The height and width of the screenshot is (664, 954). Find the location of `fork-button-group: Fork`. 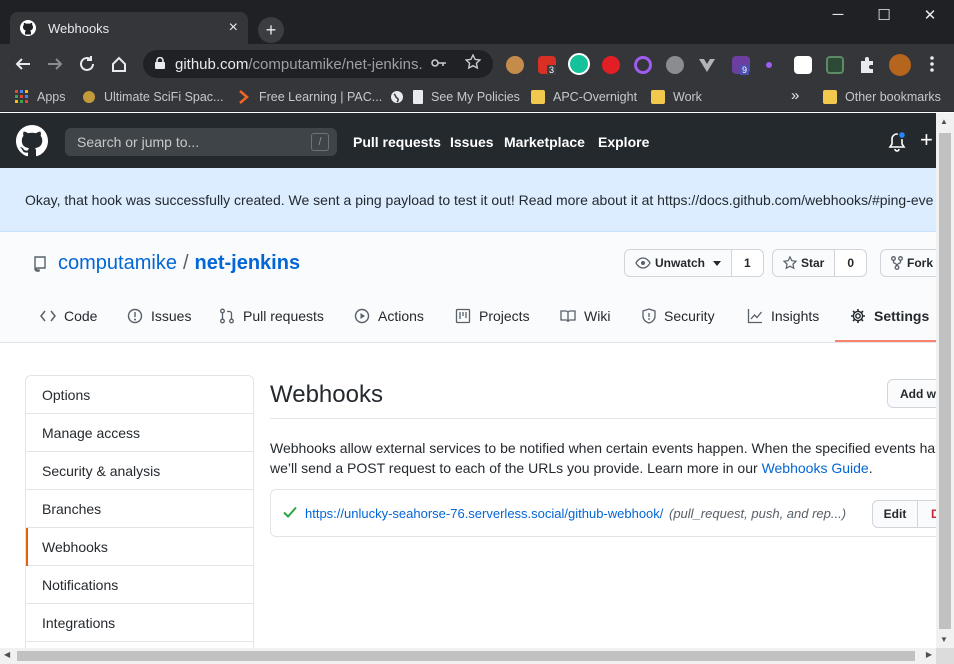

fork-button-group: Fork is located at coordinates (912, 263).